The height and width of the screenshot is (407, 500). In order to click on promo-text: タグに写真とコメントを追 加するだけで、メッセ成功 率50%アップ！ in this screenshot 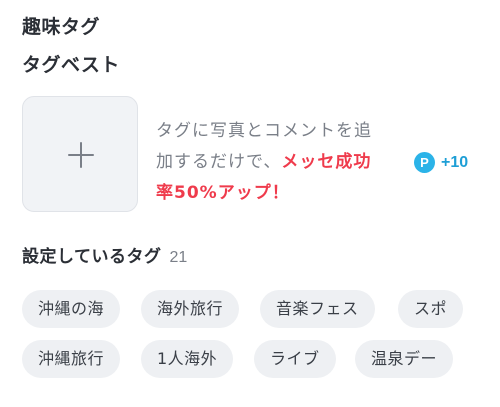, I will do `click(281, 162)`.